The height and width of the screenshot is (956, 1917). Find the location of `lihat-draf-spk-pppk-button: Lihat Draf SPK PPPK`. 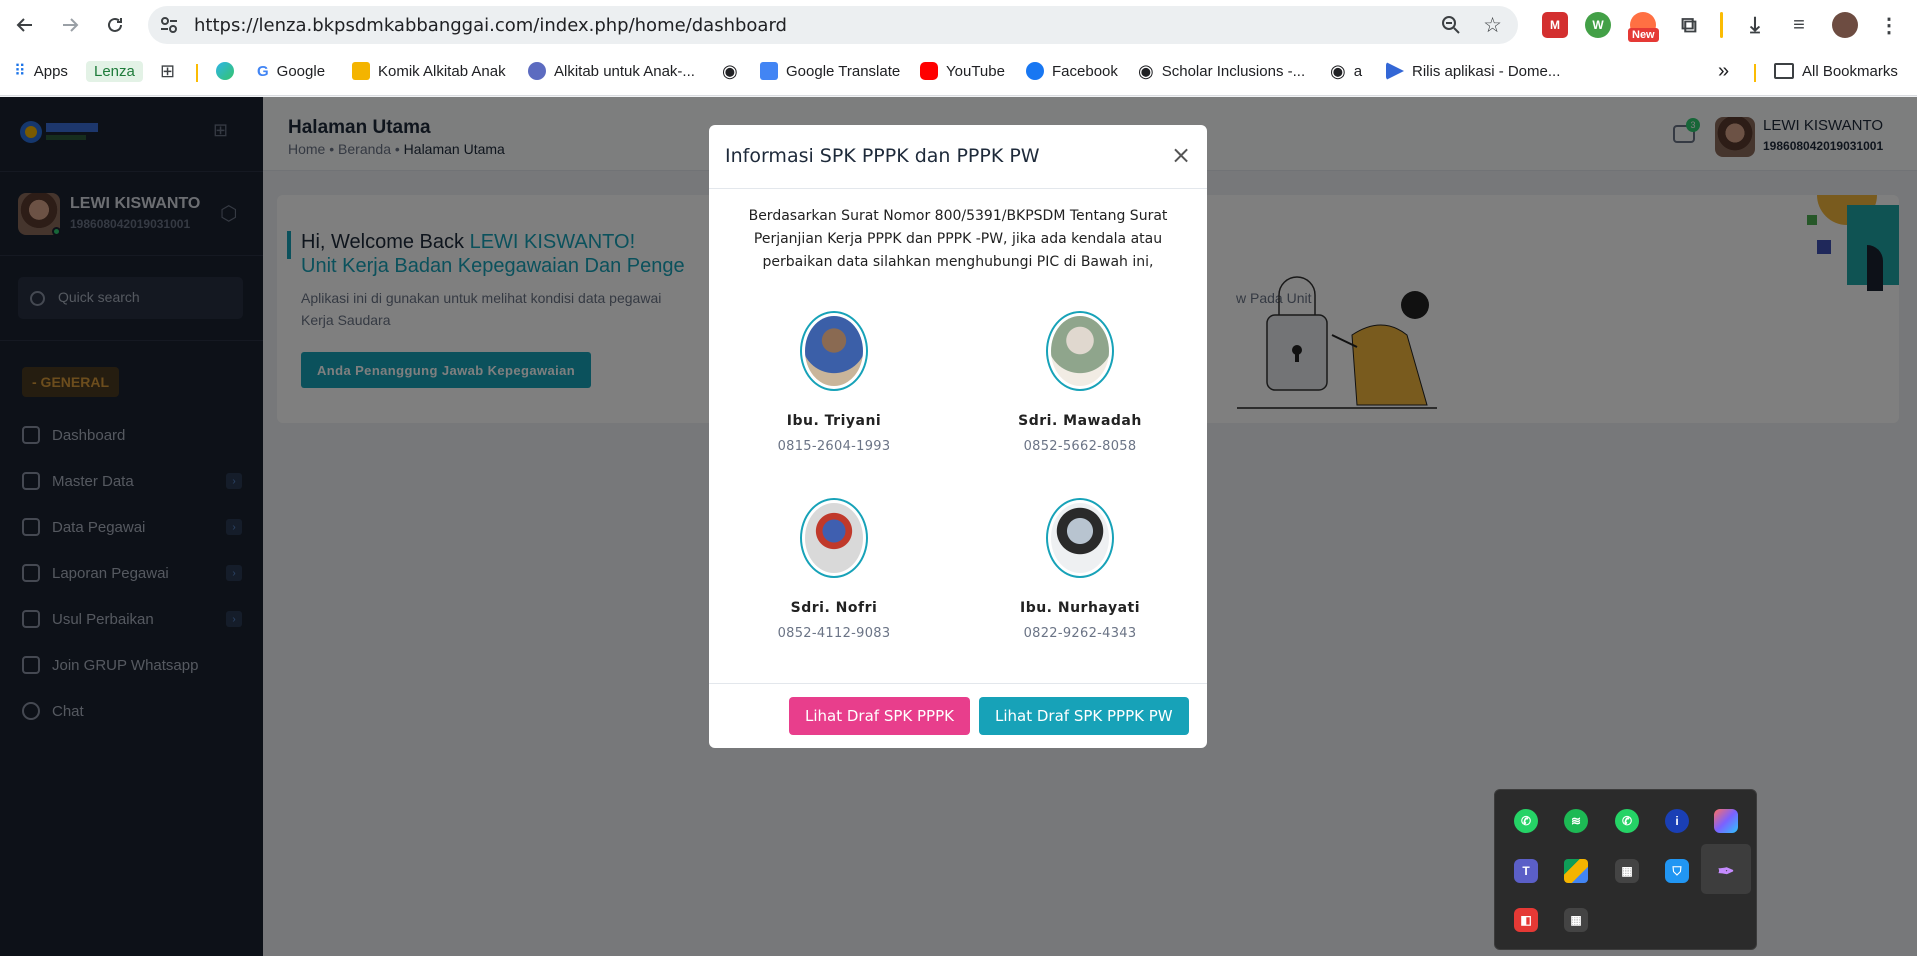

lihat-draf-spk-pppk-button: Lihat Draf SPK PPPK is located at coordinates (879, 716).